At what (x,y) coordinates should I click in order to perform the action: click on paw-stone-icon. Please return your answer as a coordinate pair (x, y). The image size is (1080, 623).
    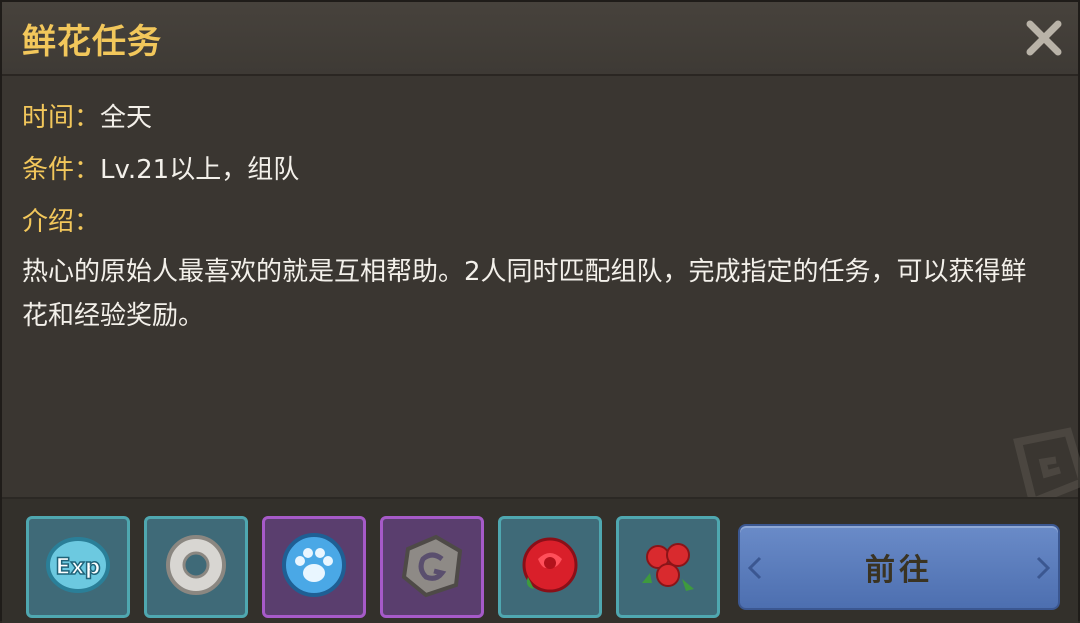
    Looking at the image, I should click on (314, 567).